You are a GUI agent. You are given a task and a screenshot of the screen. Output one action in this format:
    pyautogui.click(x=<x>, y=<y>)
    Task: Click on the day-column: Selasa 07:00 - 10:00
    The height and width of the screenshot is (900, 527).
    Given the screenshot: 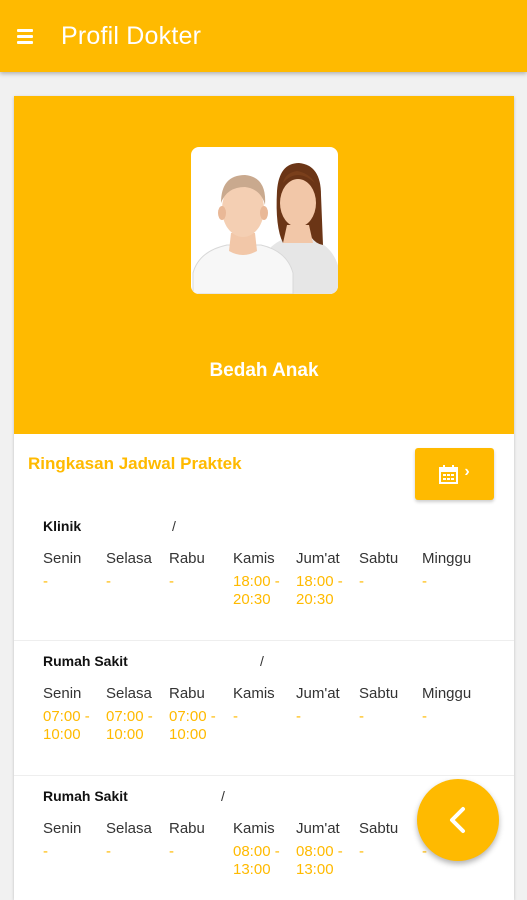 What is the action you would take?
    pyautogui.click(x=137, y=714)
    